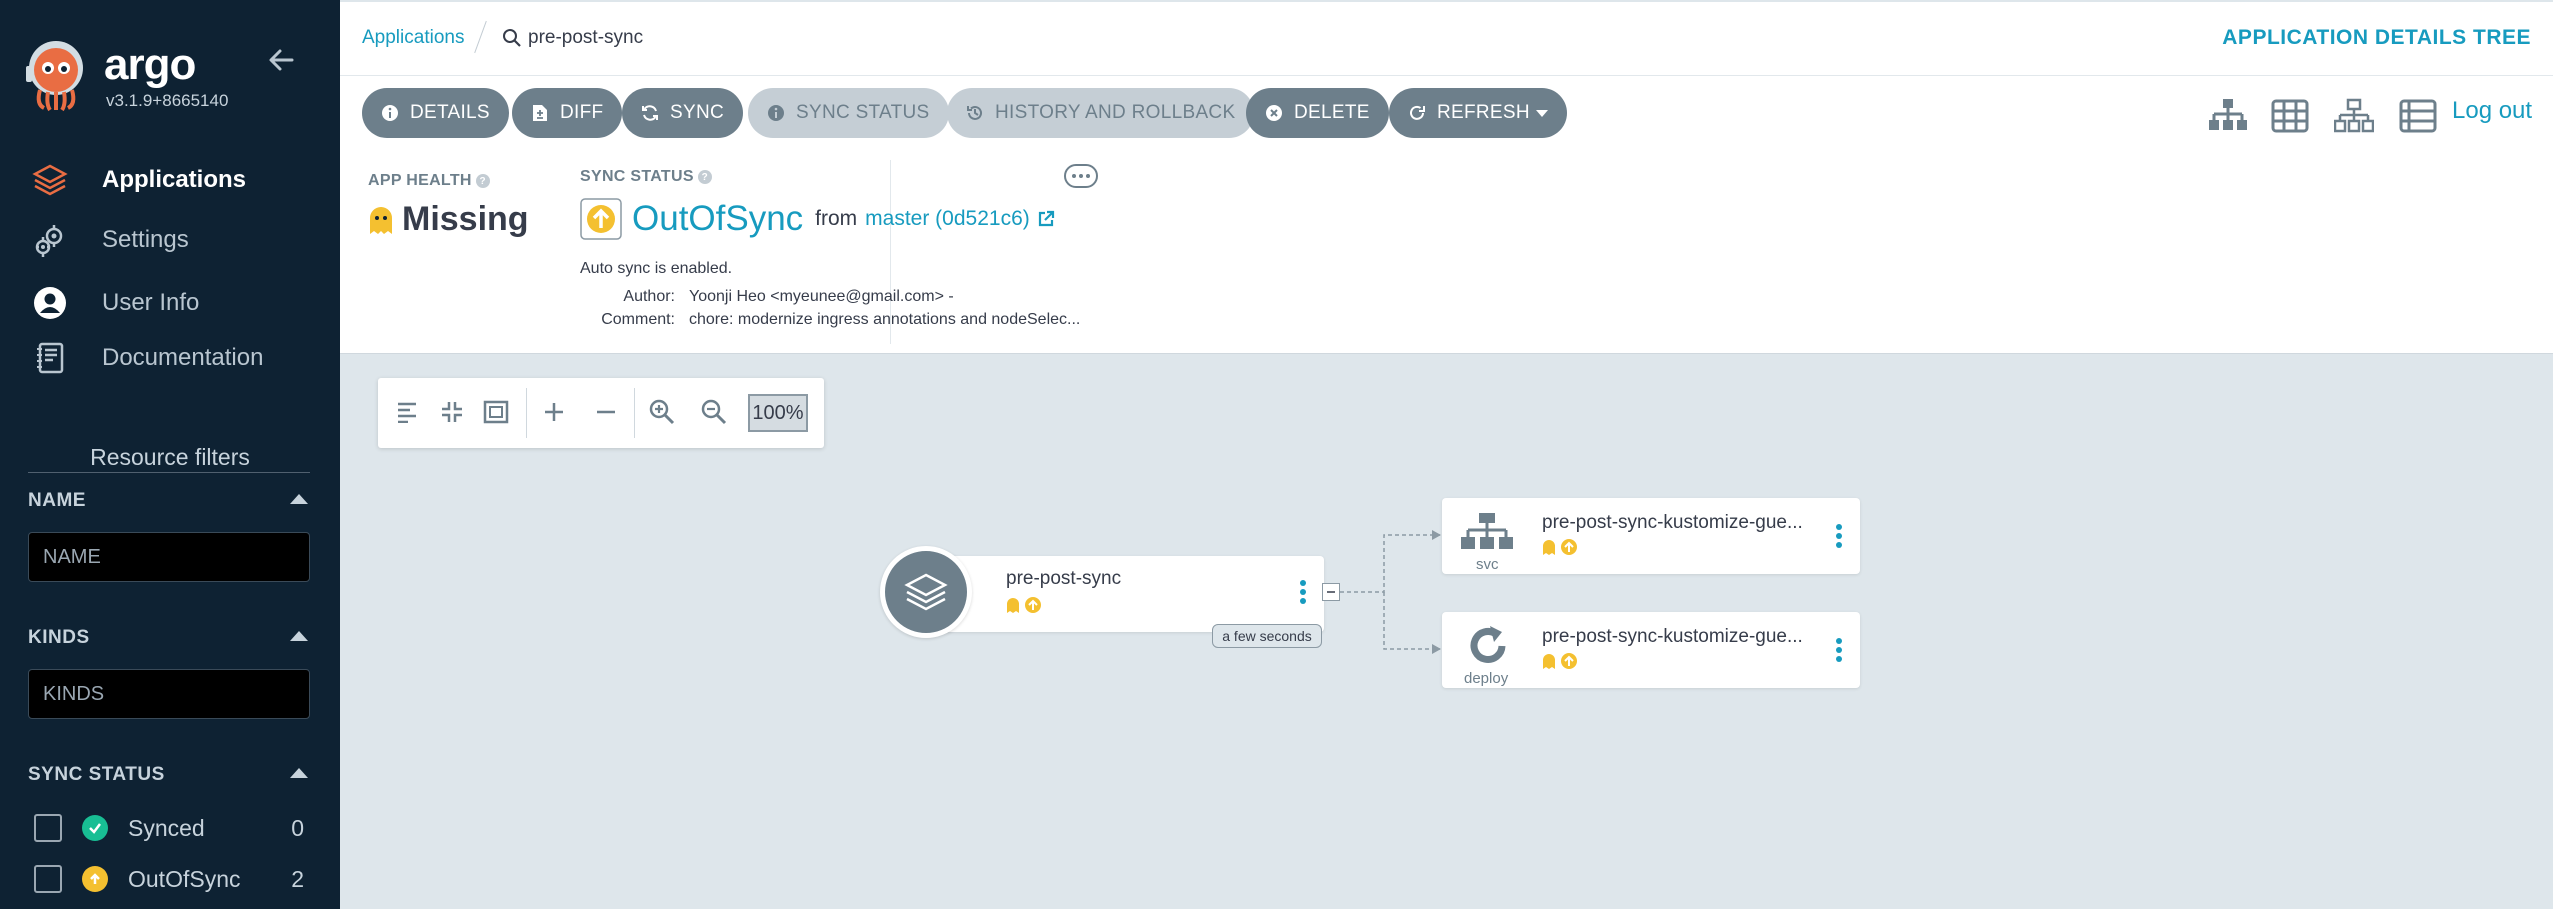 This screenshot has height=909, width=2553. What do you see at coordinates (1390, 592) in the screenshot?
I see `graph-edges` at bounding box center [1390, 592].